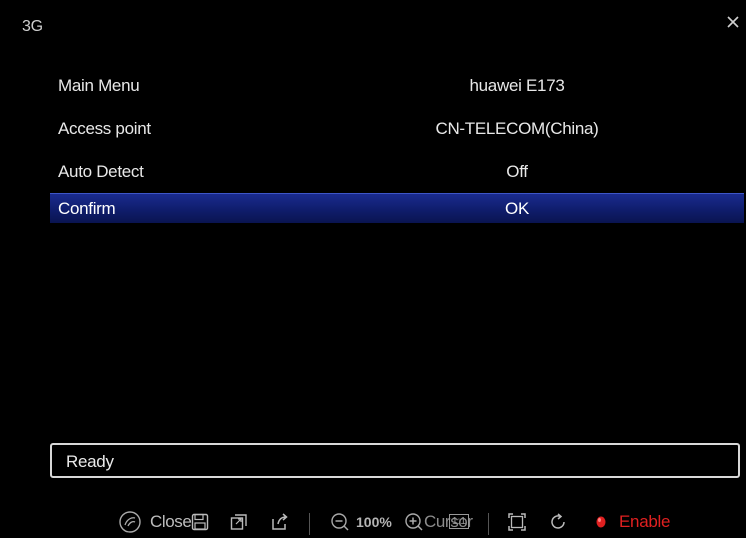 This screenshot has height=538, width=746. I want to click on refresh-icon, so click(558, 522).